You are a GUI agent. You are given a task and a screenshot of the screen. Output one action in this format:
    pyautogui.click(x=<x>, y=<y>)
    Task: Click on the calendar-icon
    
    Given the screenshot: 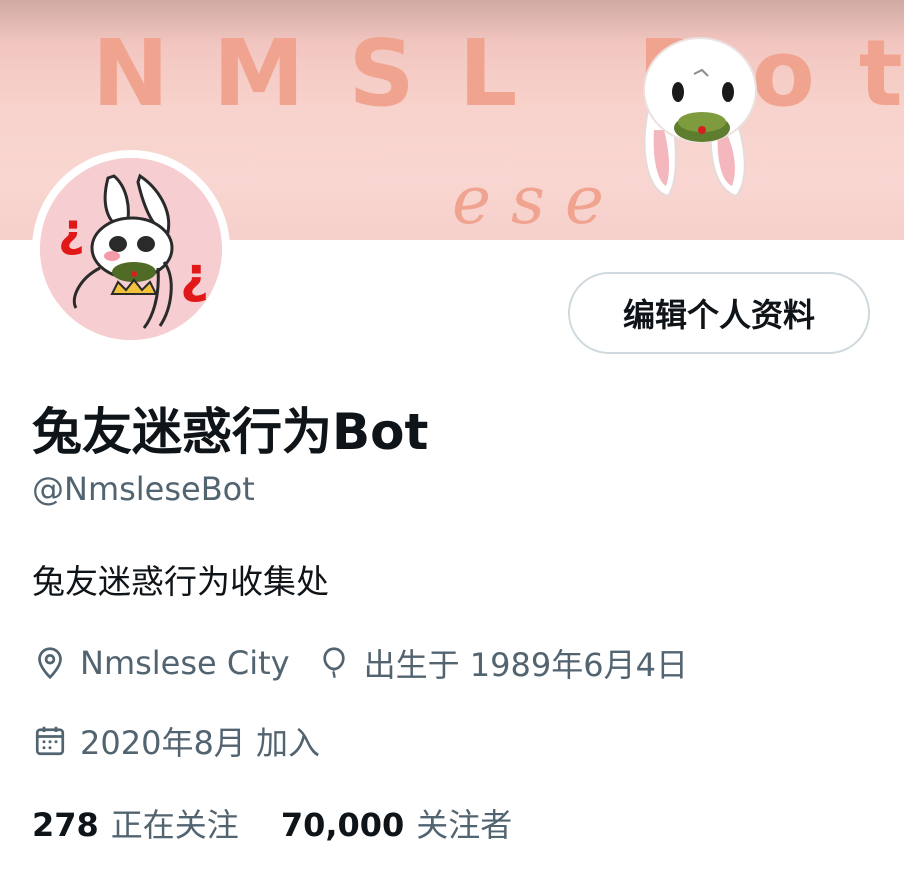 What is the action you would take?
    pyautogui.click(x=50, y=741)
    